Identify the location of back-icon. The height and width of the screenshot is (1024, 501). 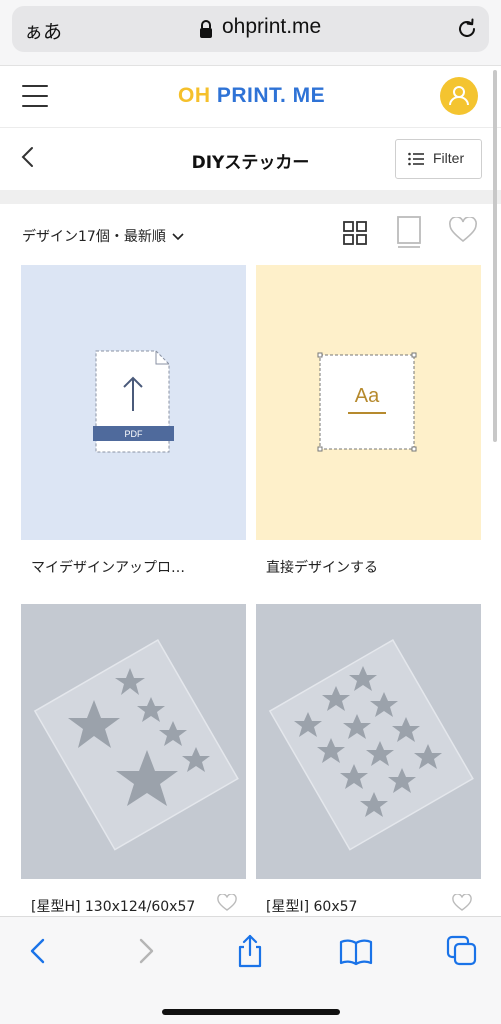
(38, 951).